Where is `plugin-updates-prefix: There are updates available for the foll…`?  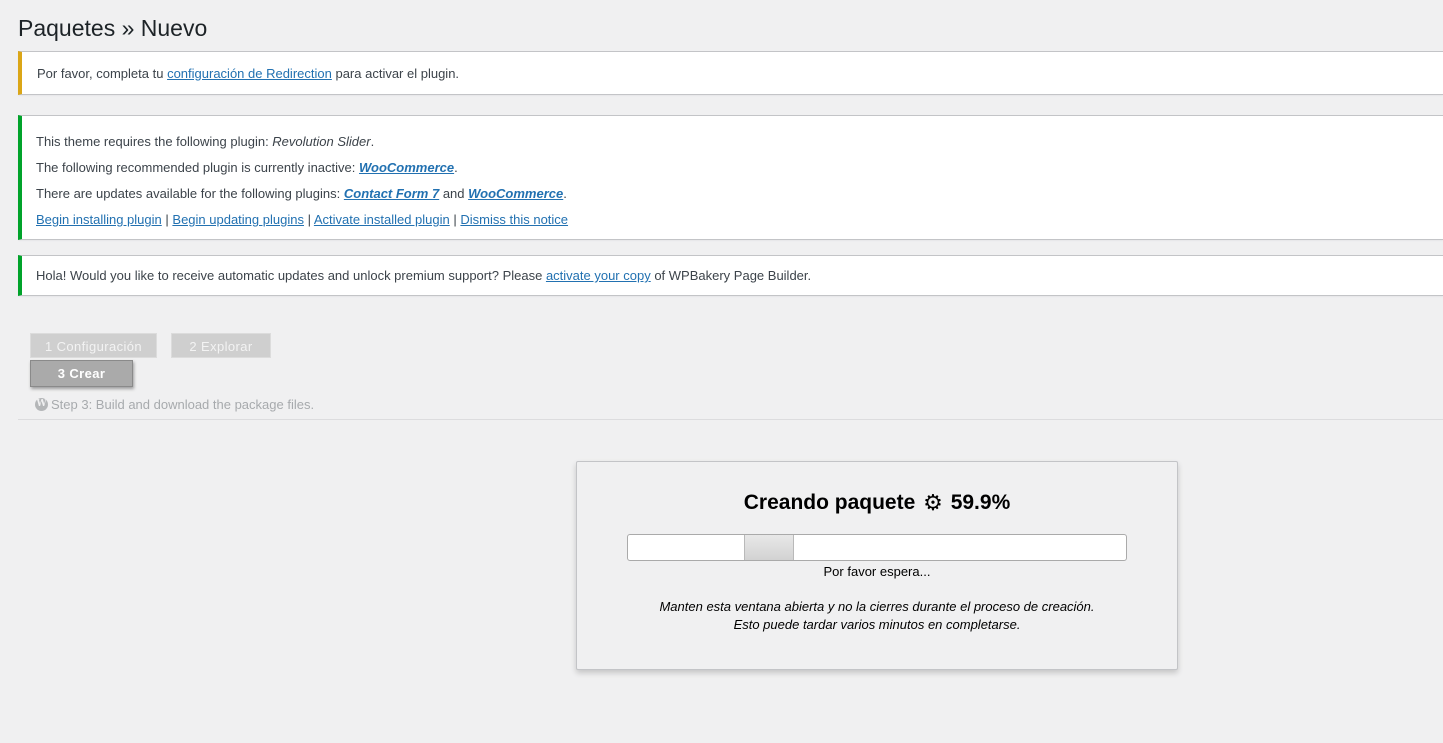 plugin-updates-prefix: There are updates available for the foll… is located at coordinates (190, 193).